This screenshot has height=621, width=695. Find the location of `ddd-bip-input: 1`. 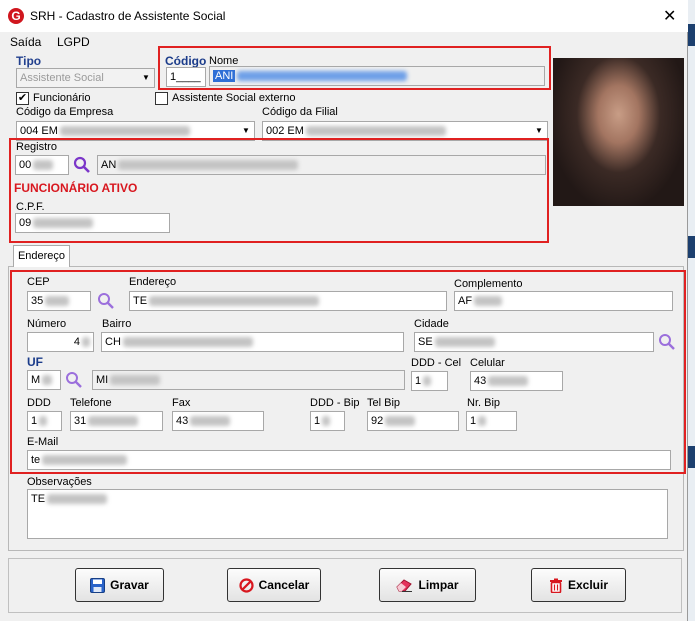

ddd-bip-input: 1 is located at coordinates (327, 421).